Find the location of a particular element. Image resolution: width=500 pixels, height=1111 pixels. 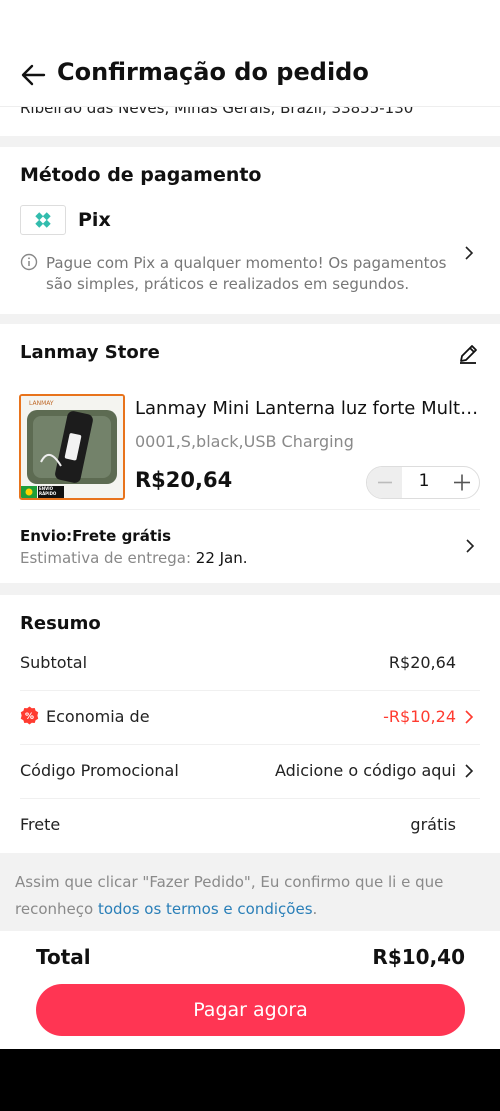

freight-label: Frete is located at coordinates (40, 824).